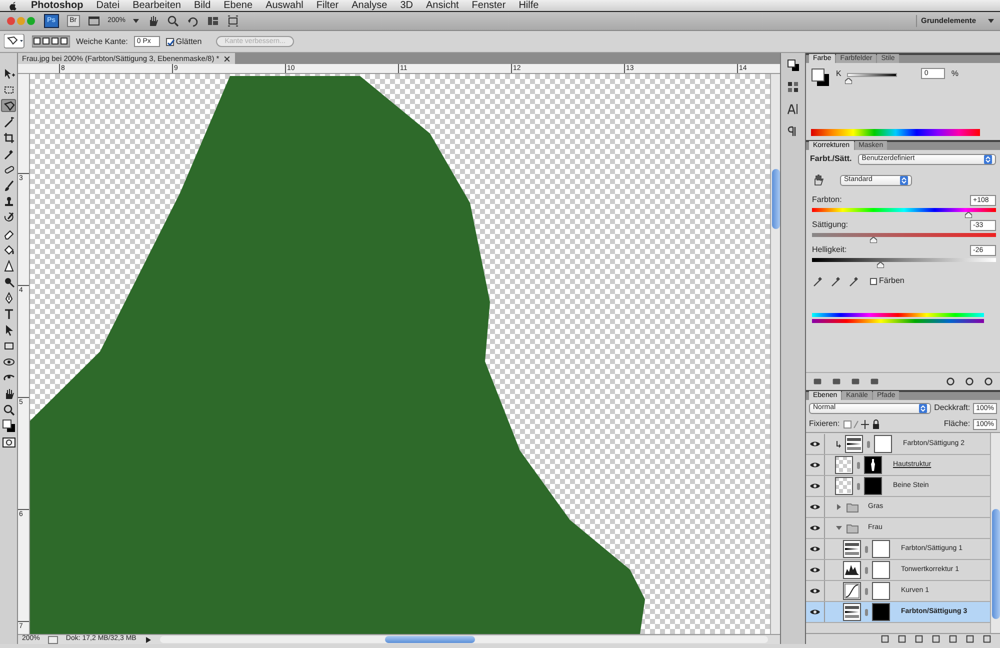 This screenshot has width=1000, height=648. Describe the element at coordinates (952, 408) in the screenshot. I see `opacity-label: Deckkraft:` at that location.